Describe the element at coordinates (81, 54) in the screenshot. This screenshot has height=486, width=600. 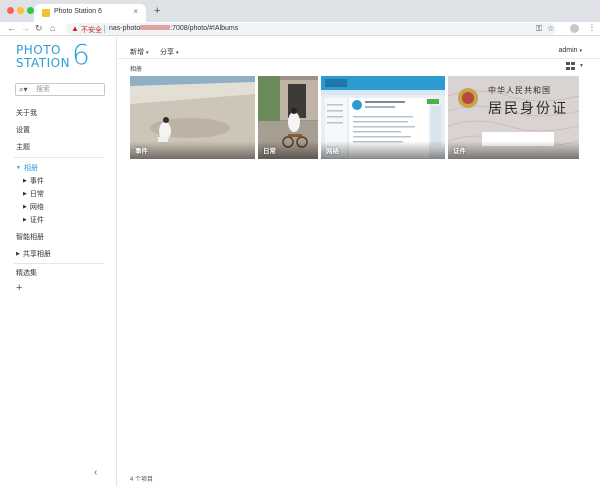
I see `logo-version: 6` at that location.